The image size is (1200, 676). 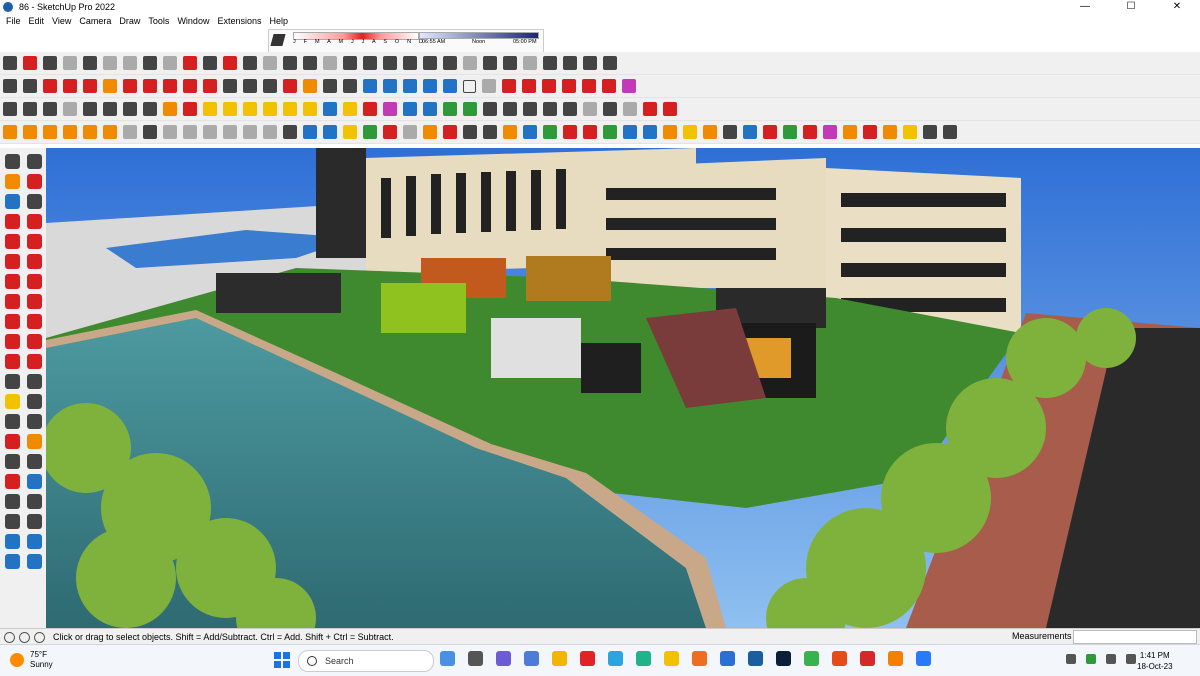 What do you see at coordinates (530, 63) in the screenshot?
I see `column-icon` at bounding box center [530, 63].